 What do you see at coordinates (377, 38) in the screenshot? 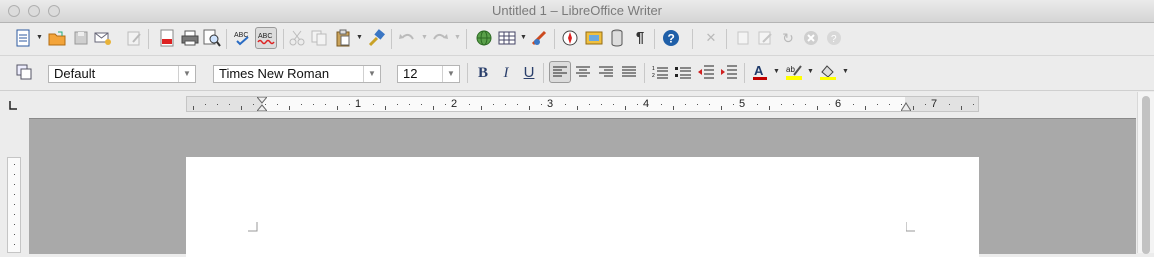
I see `clone-formatting-icon` at bounding box center [377, 38].